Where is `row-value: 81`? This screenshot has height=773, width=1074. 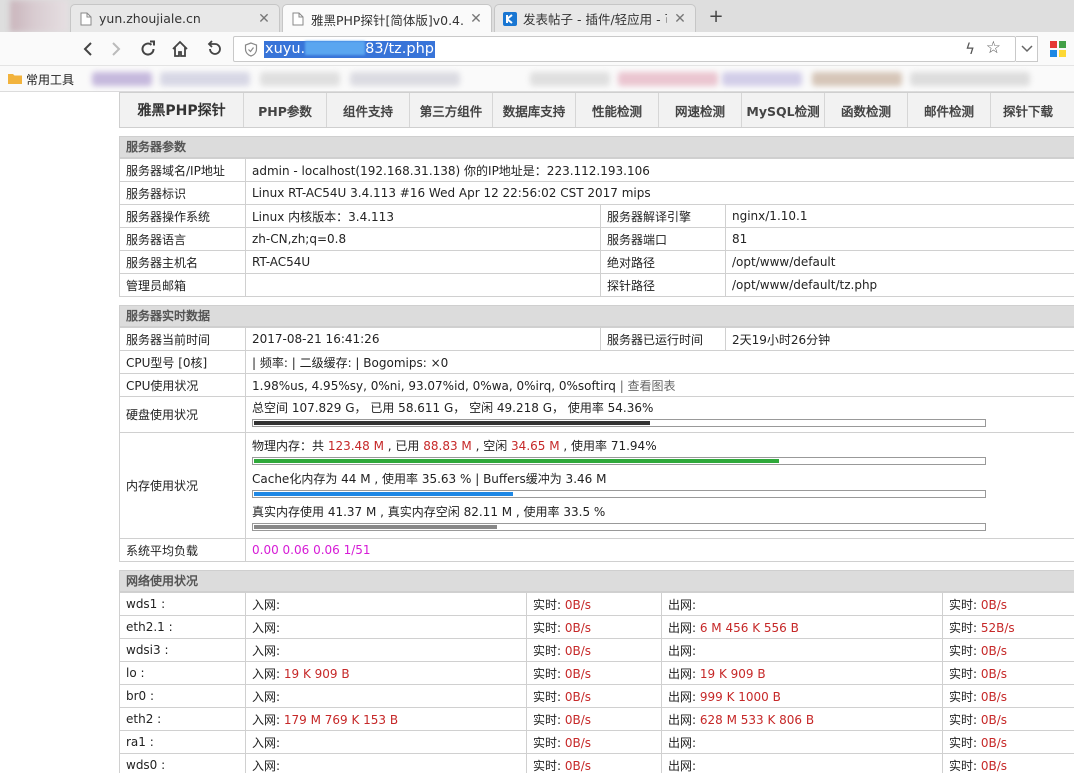 row-value: 81 is located at coordinates (899, 239).